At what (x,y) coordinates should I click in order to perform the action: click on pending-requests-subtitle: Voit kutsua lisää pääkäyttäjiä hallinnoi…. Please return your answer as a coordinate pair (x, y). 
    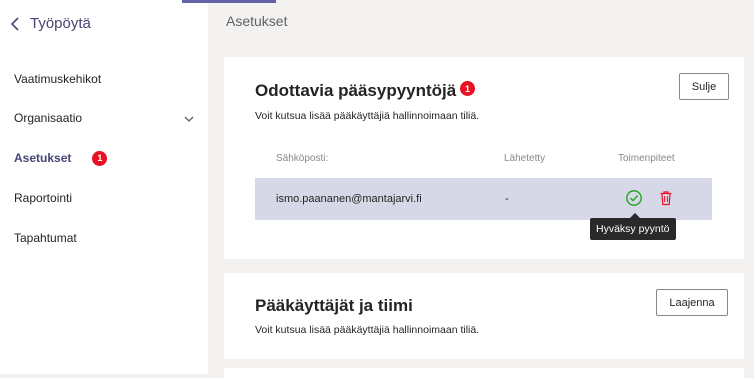
    Looking at the image, I should click on (367, 116).